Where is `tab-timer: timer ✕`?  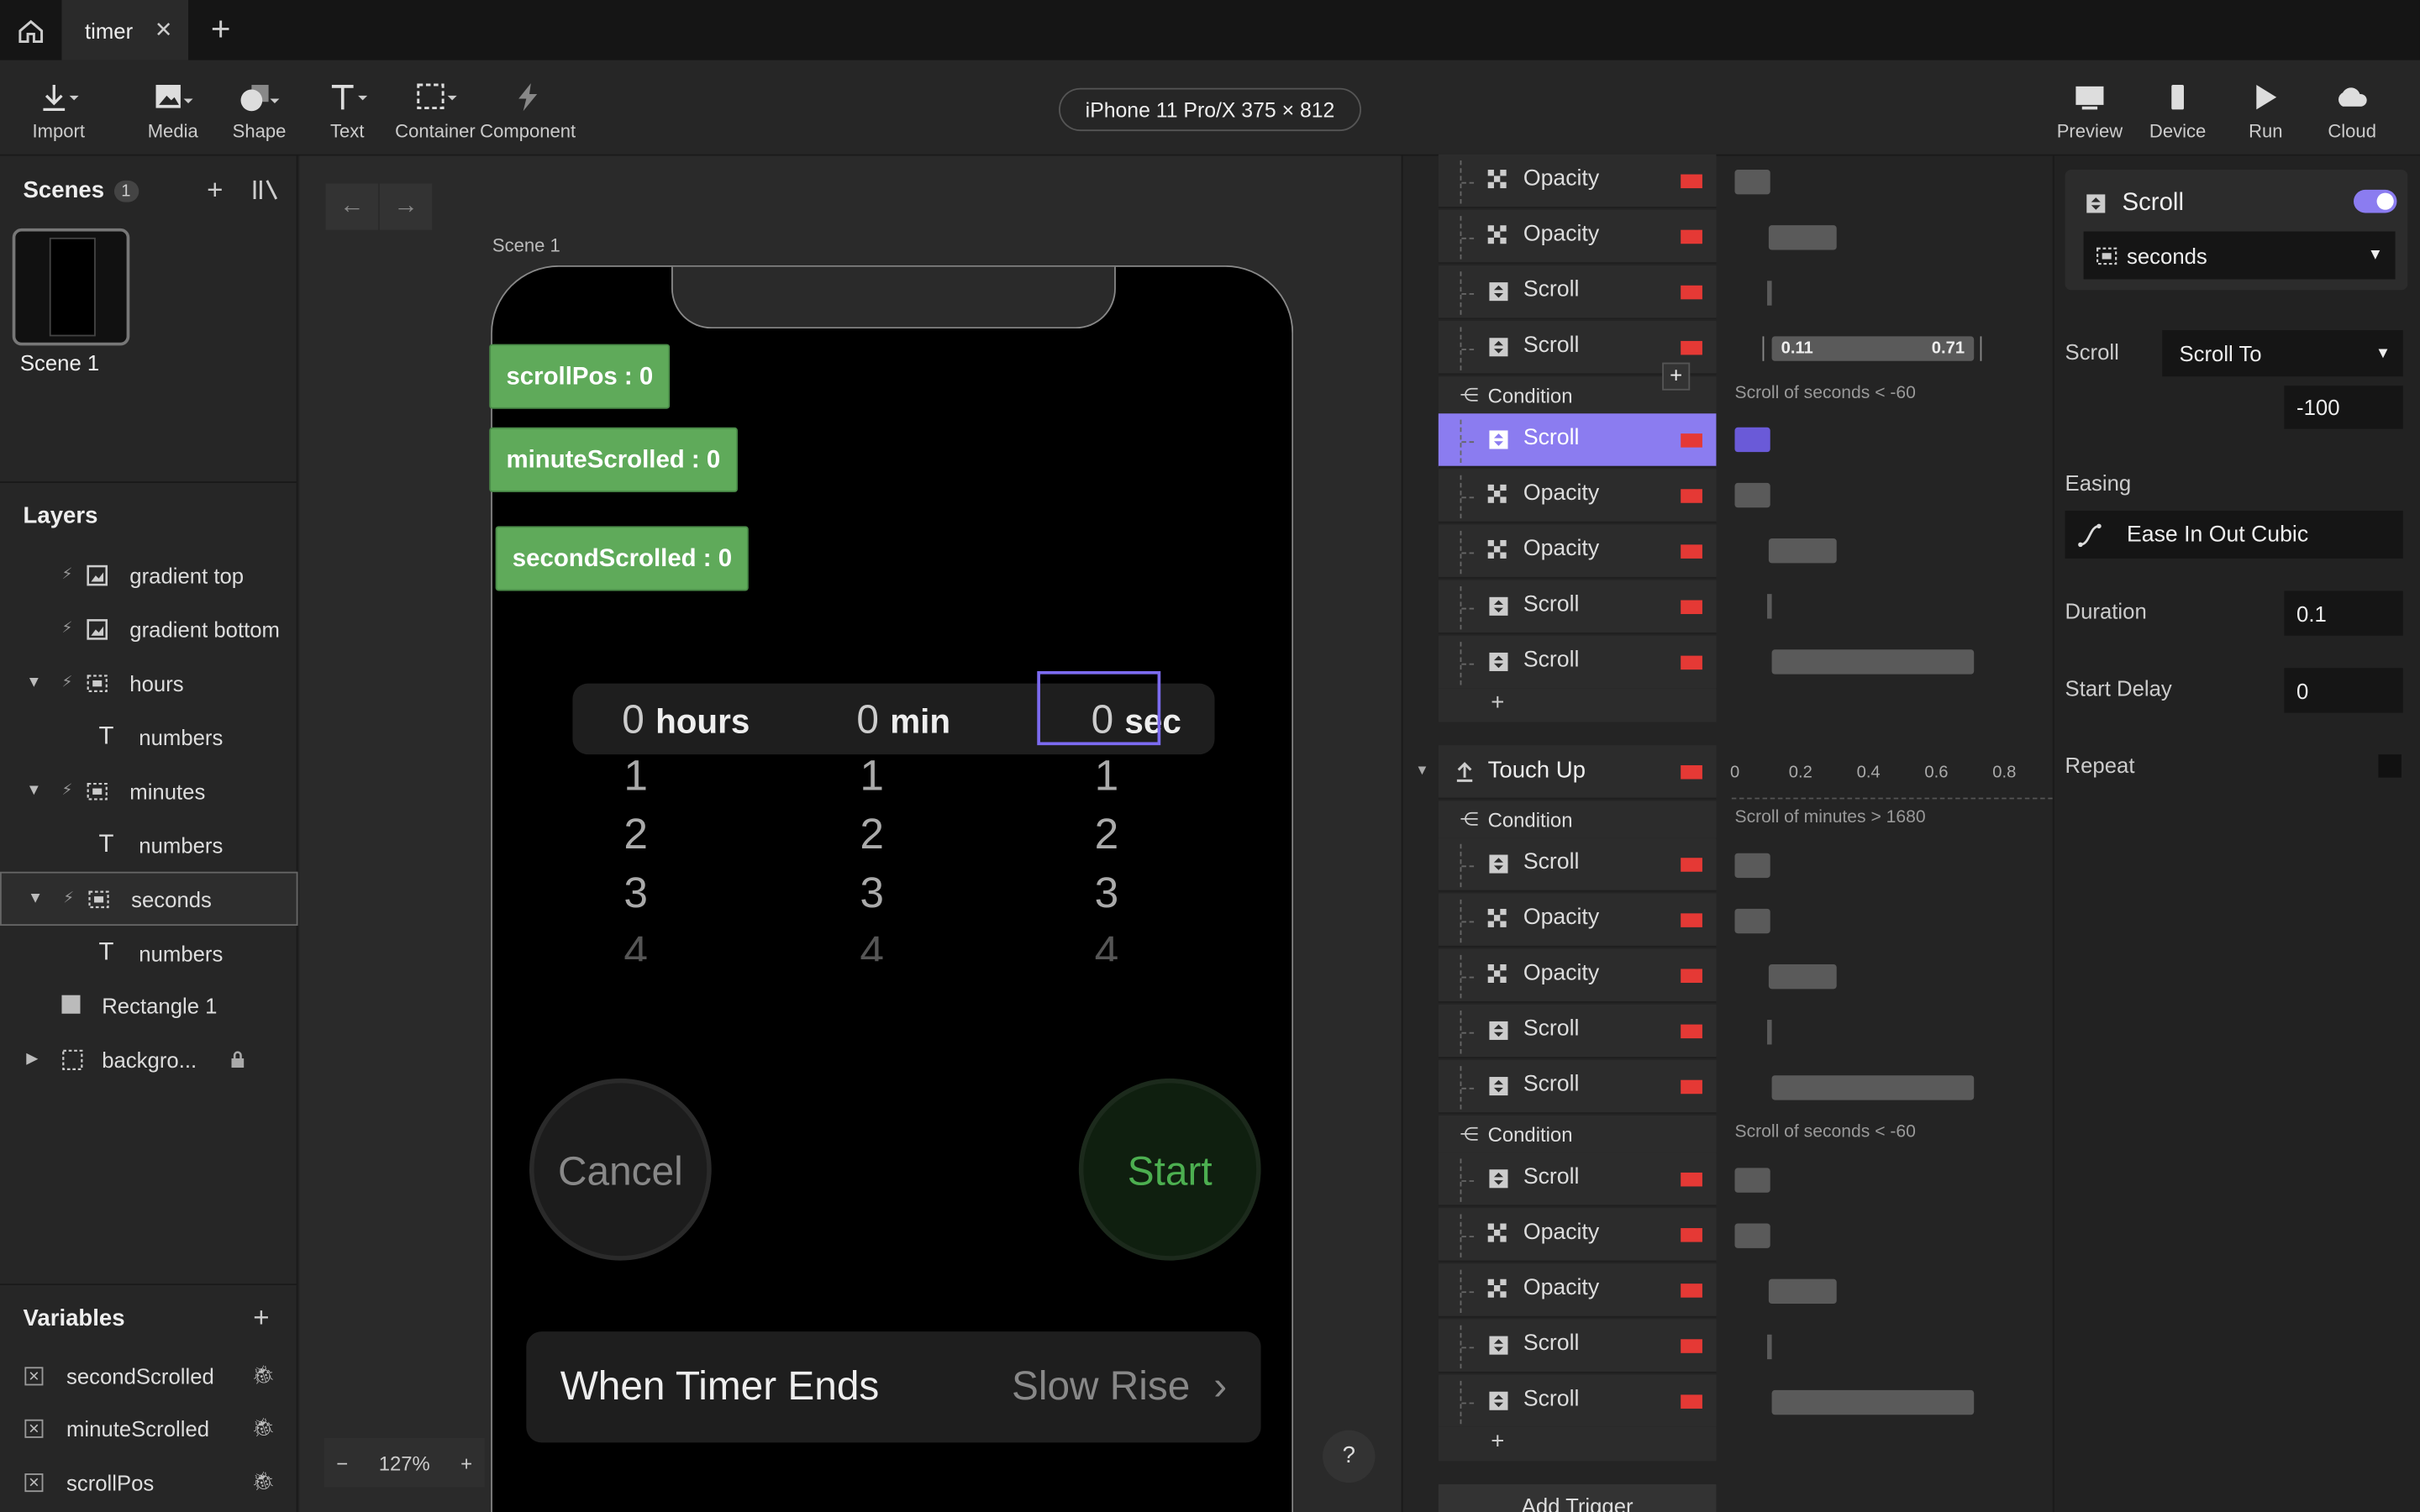
tab-timer: timer ✕ is located at coordinates (125, 30).